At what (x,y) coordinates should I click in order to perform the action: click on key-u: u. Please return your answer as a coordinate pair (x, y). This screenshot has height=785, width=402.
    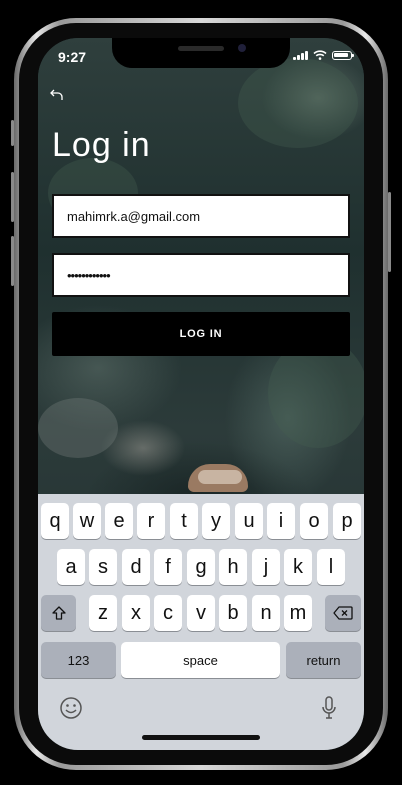
    Looking at the image, I should click on (249, 521).